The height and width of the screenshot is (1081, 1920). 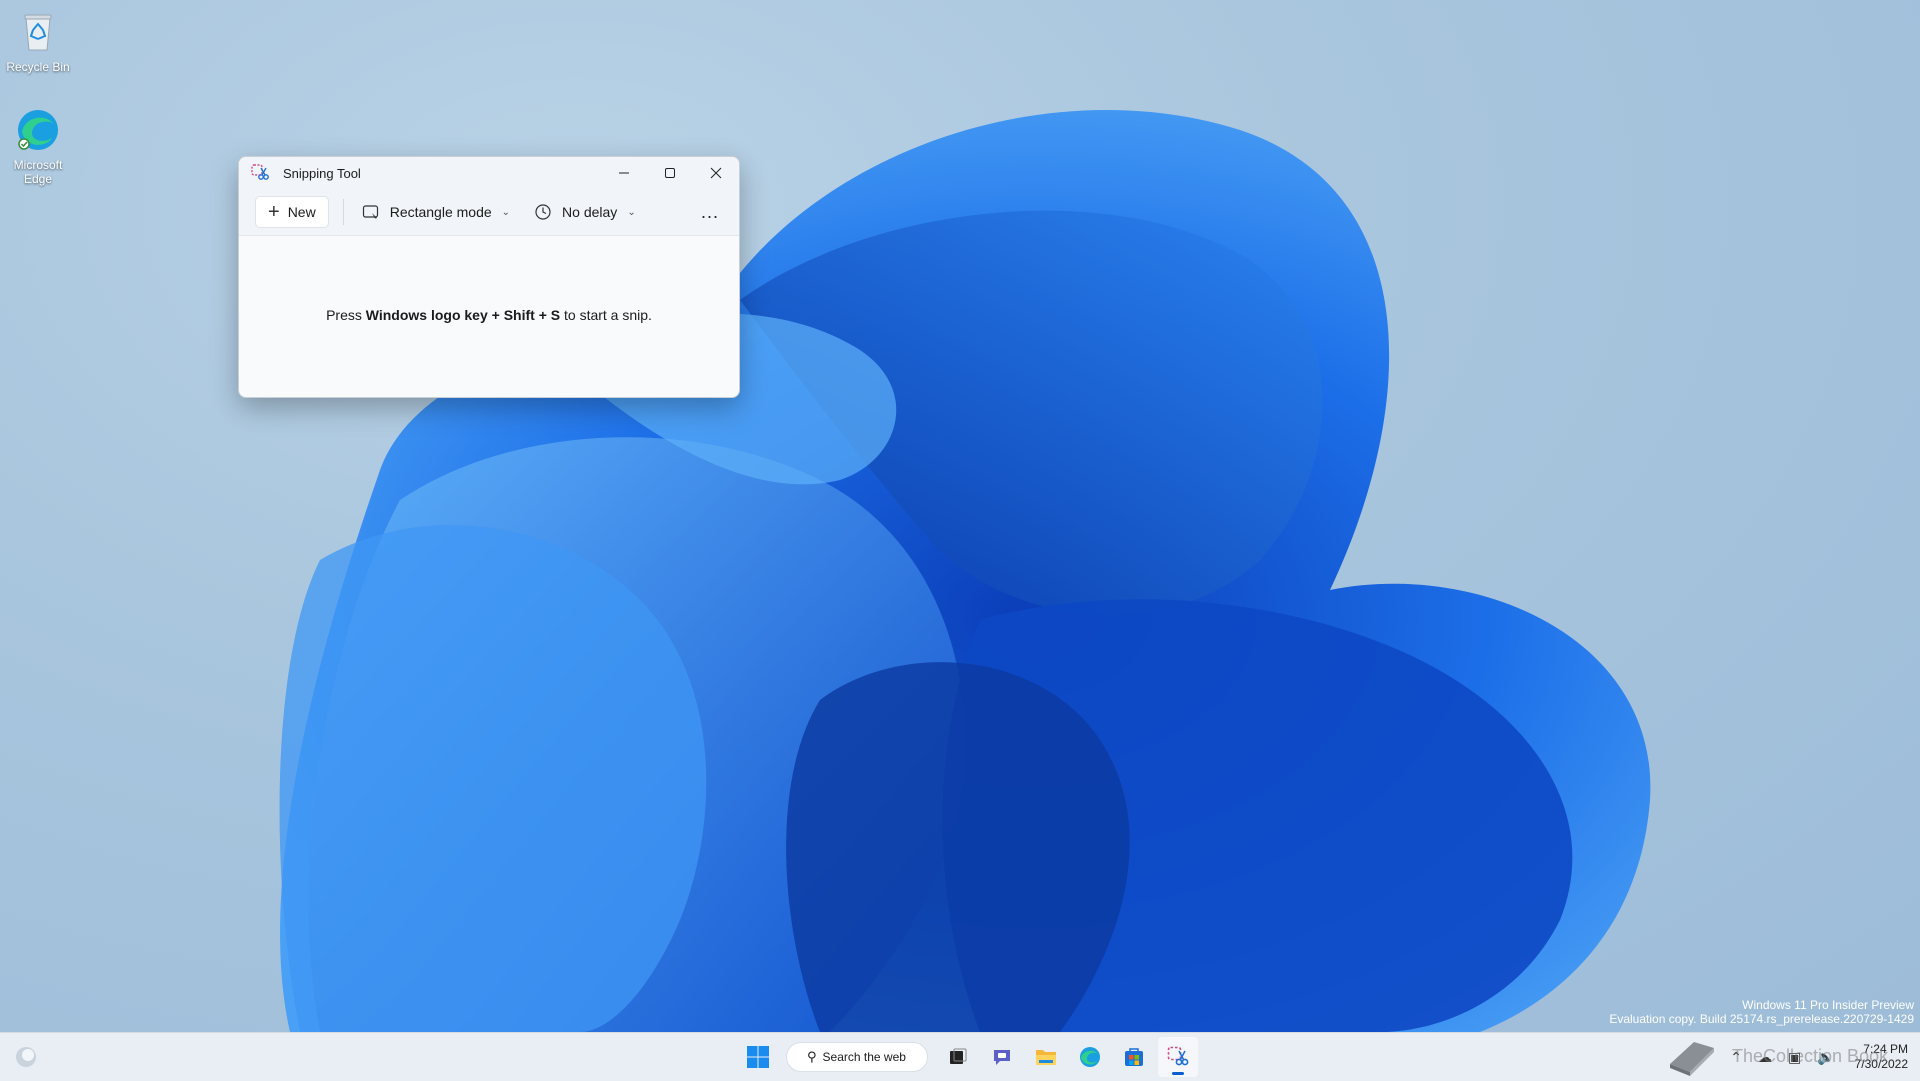 I want to click on desktop-icon-recycle-bin: Recycle Bin, so click(x=38, y=41).